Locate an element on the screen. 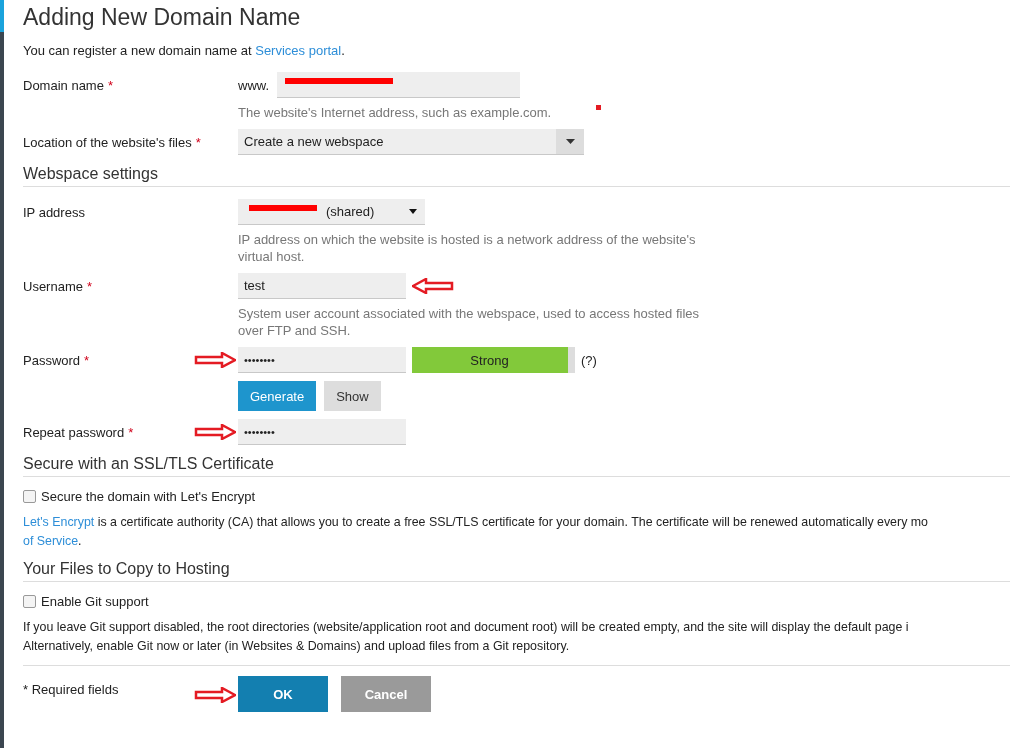 This screenshot has width=1010, height=748. field-label: Username is located at coordinates (53, 286).